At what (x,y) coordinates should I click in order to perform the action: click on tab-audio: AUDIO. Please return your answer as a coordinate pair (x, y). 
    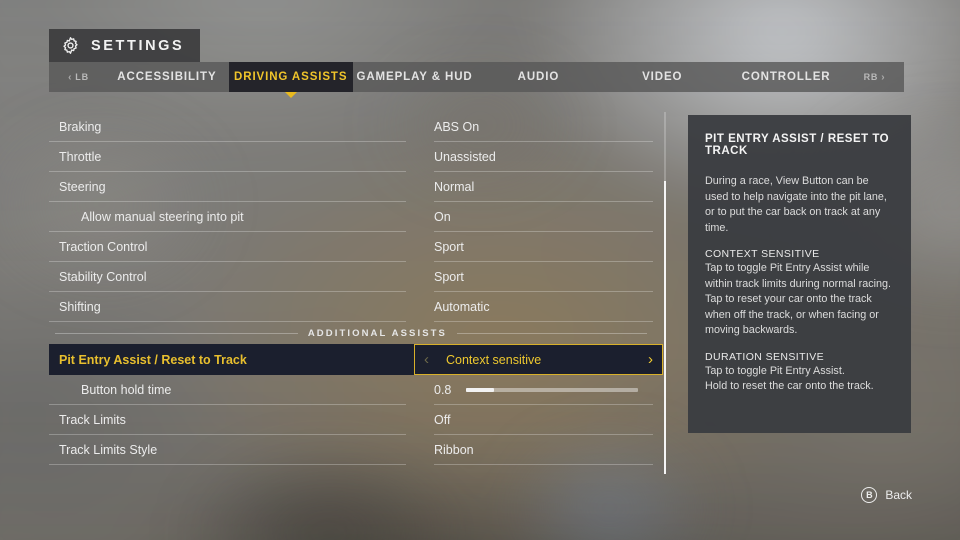
    Looking at the image, I should click on (538, 77).